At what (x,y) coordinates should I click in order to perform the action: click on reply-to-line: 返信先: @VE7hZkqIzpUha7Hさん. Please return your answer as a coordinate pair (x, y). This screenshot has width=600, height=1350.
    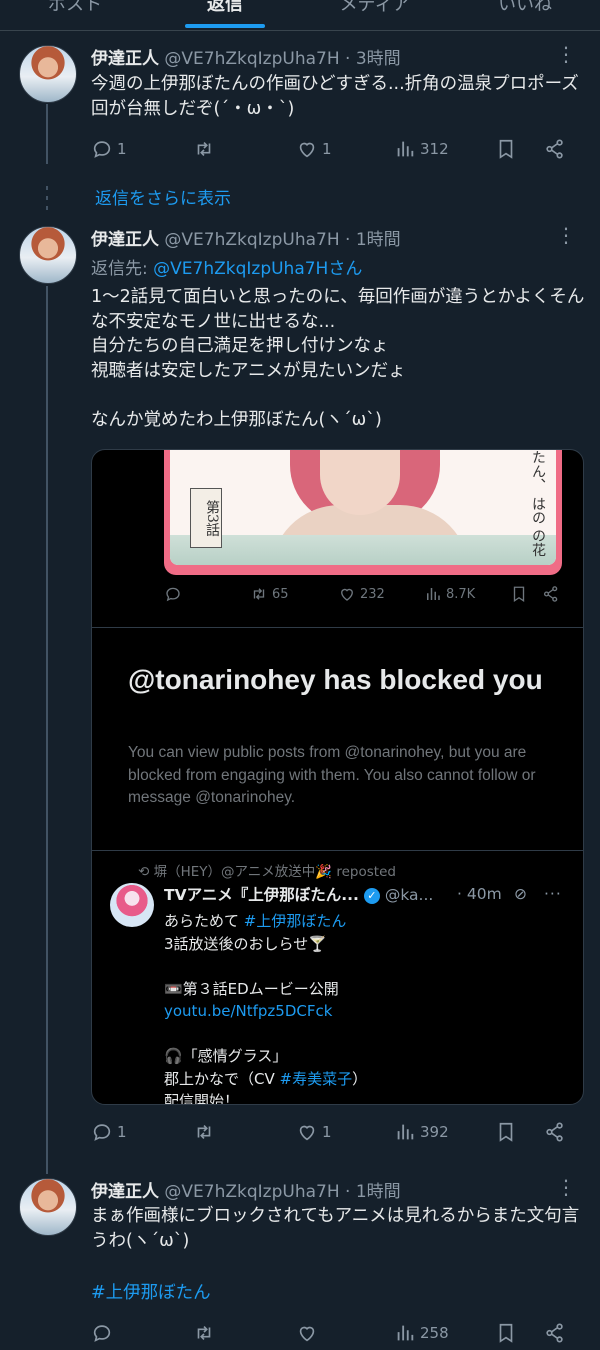
    Looking at the image, I should click on (226, 266).